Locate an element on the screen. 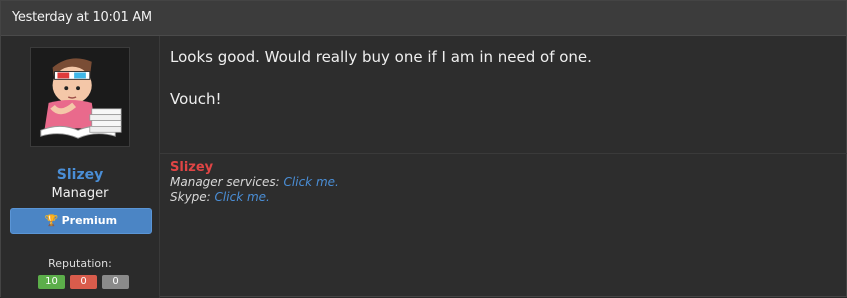 The width and height of the screenshot is (847, 298). reputation-positive: 10 is located at coordinates (51, 282).